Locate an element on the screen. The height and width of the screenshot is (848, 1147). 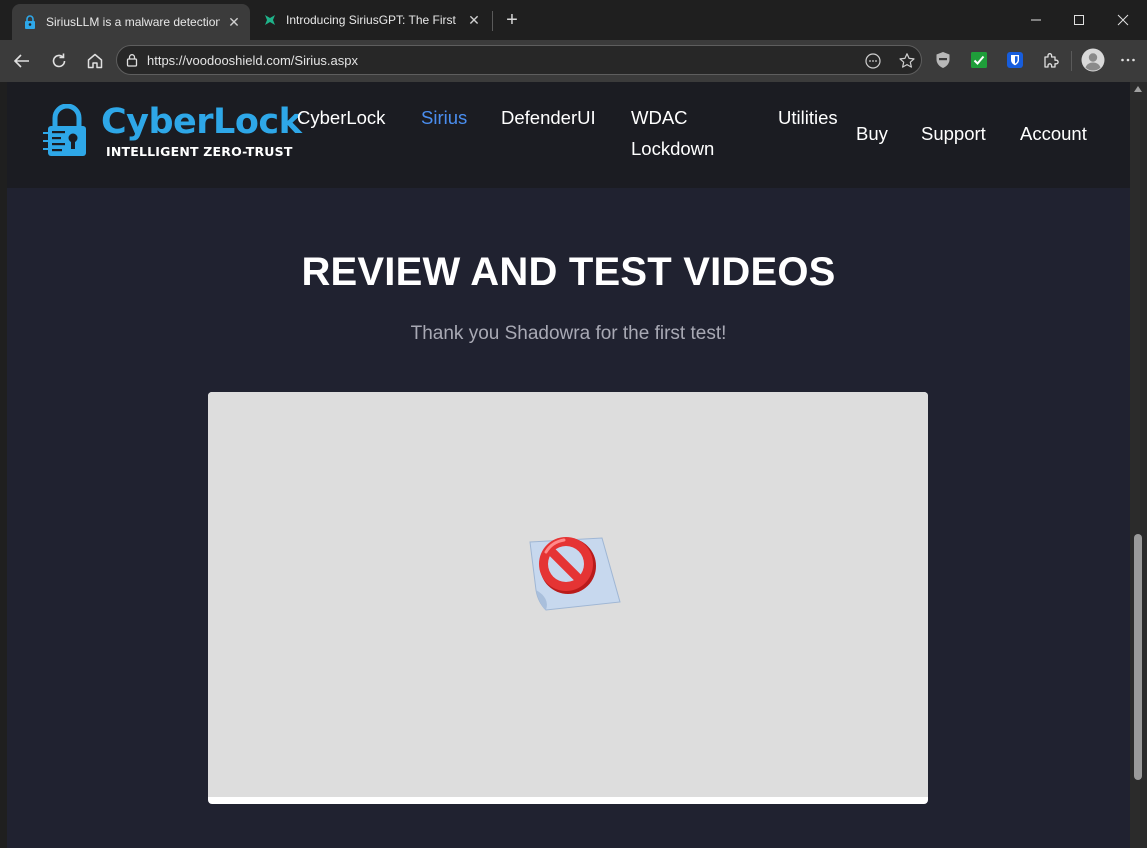
tab-siriusgpt: Introducing SiriusGPT: The First Re ✕ is located at coordinates (371, 20).